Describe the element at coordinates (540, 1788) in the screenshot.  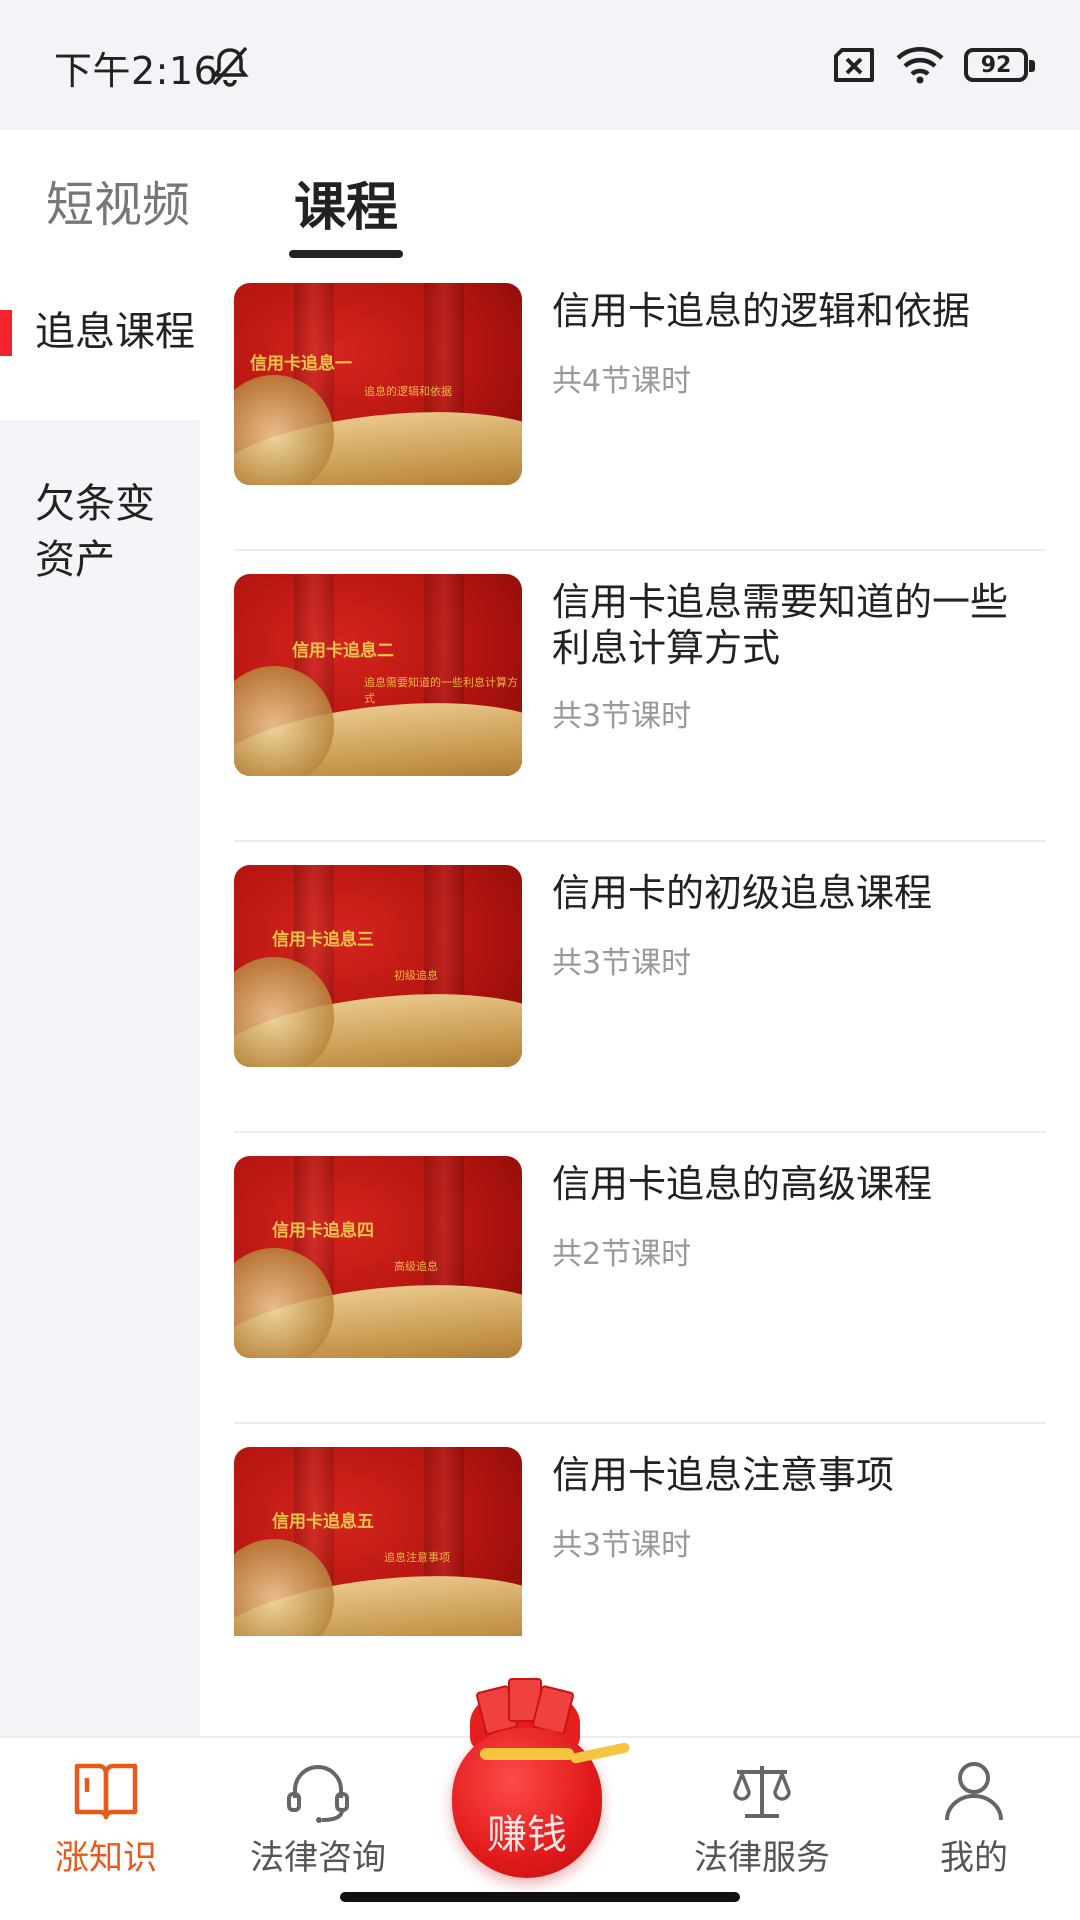
I see `earn-money-button: 赚钱` at that location.